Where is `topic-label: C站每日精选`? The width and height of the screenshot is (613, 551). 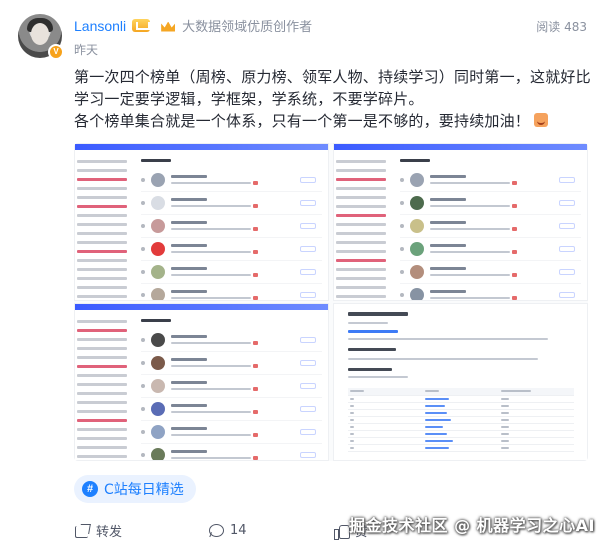
topic-label: C站每日精选 is located at coordinates (144, 490).